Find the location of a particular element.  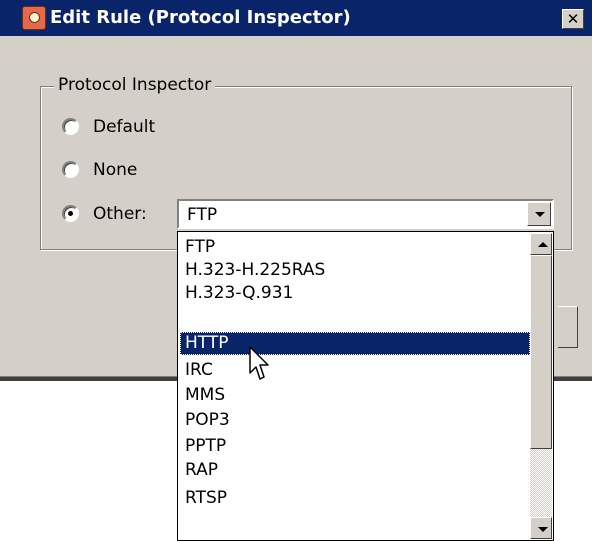

radio-default-button is located at coordinates (70, 126).